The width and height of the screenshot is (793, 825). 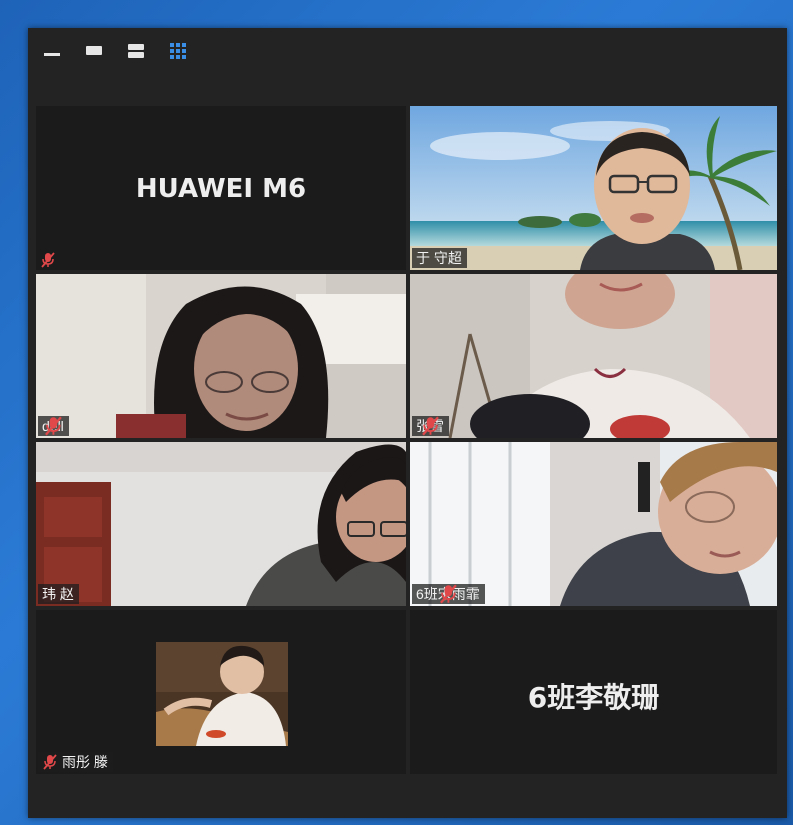 I want to click on split-view-button, so click(x=136, y=51).